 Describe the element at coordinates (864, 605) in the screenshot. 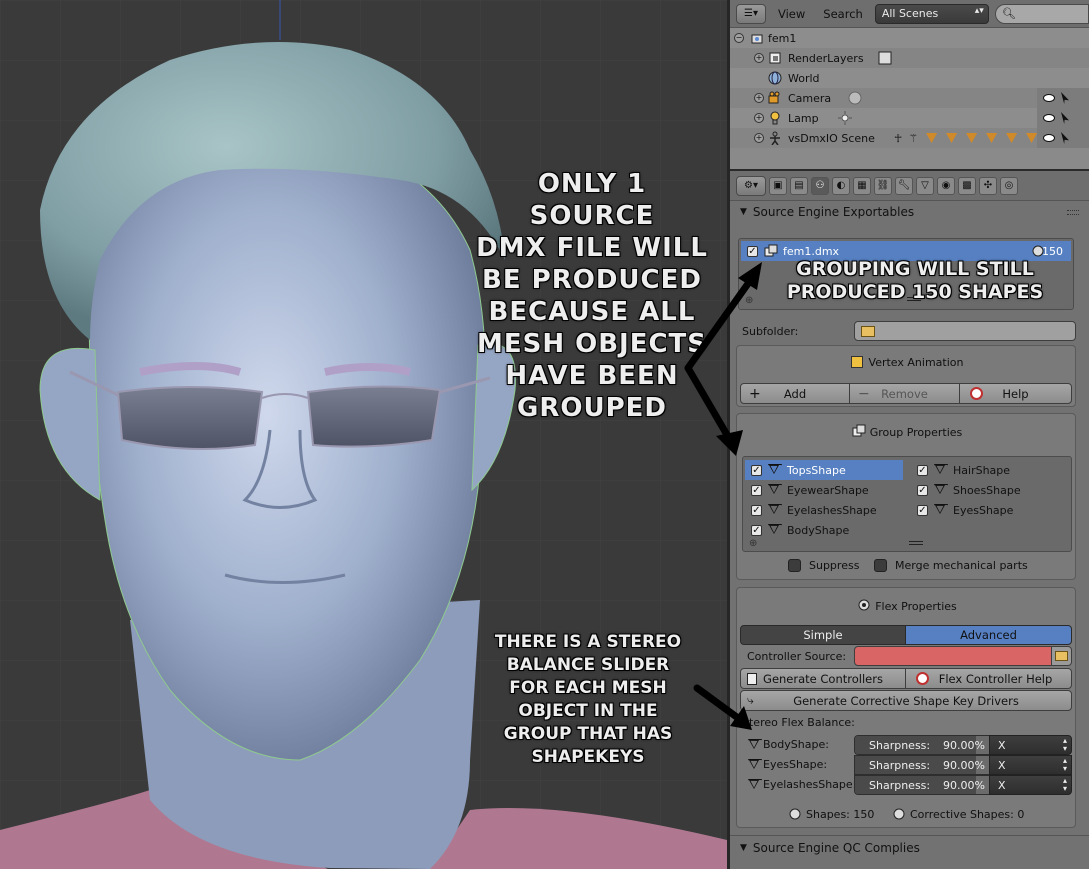

I see `flex-icon` at that location.